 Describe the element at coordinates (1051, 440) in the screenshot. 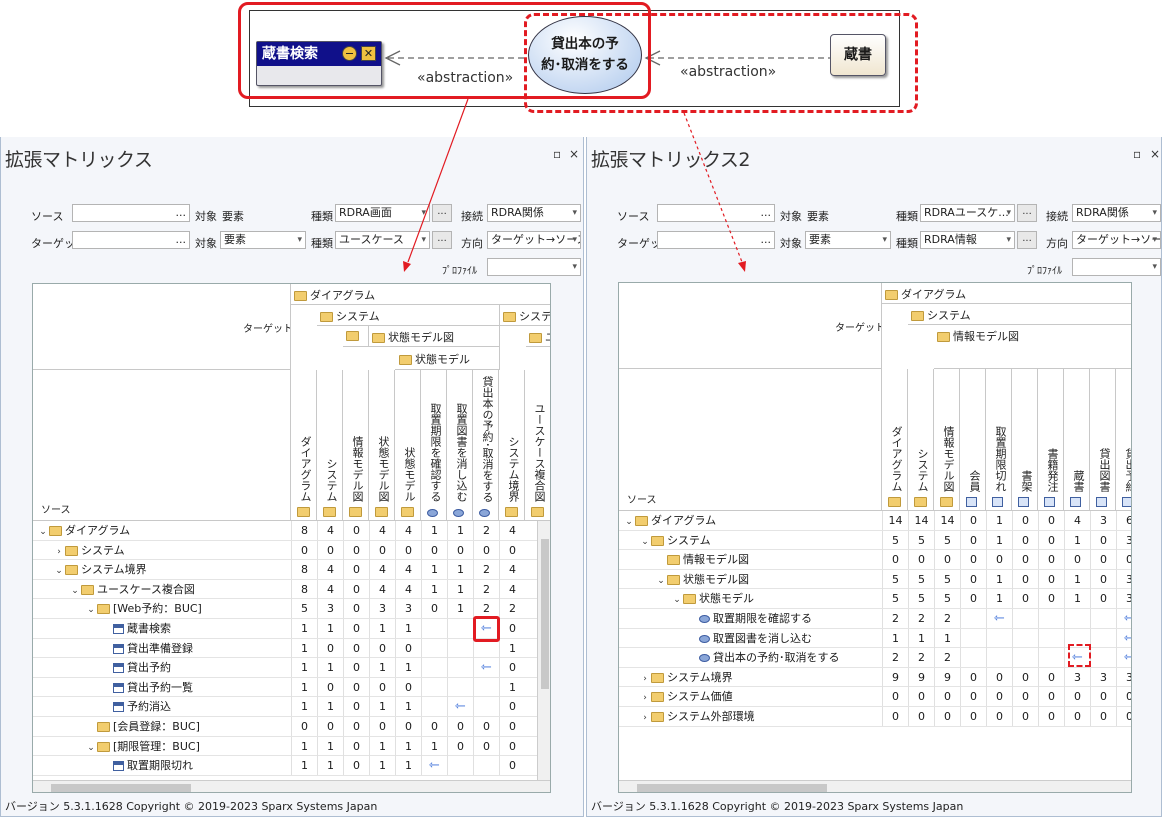

I see `column-header: 書籍発注` at that location.